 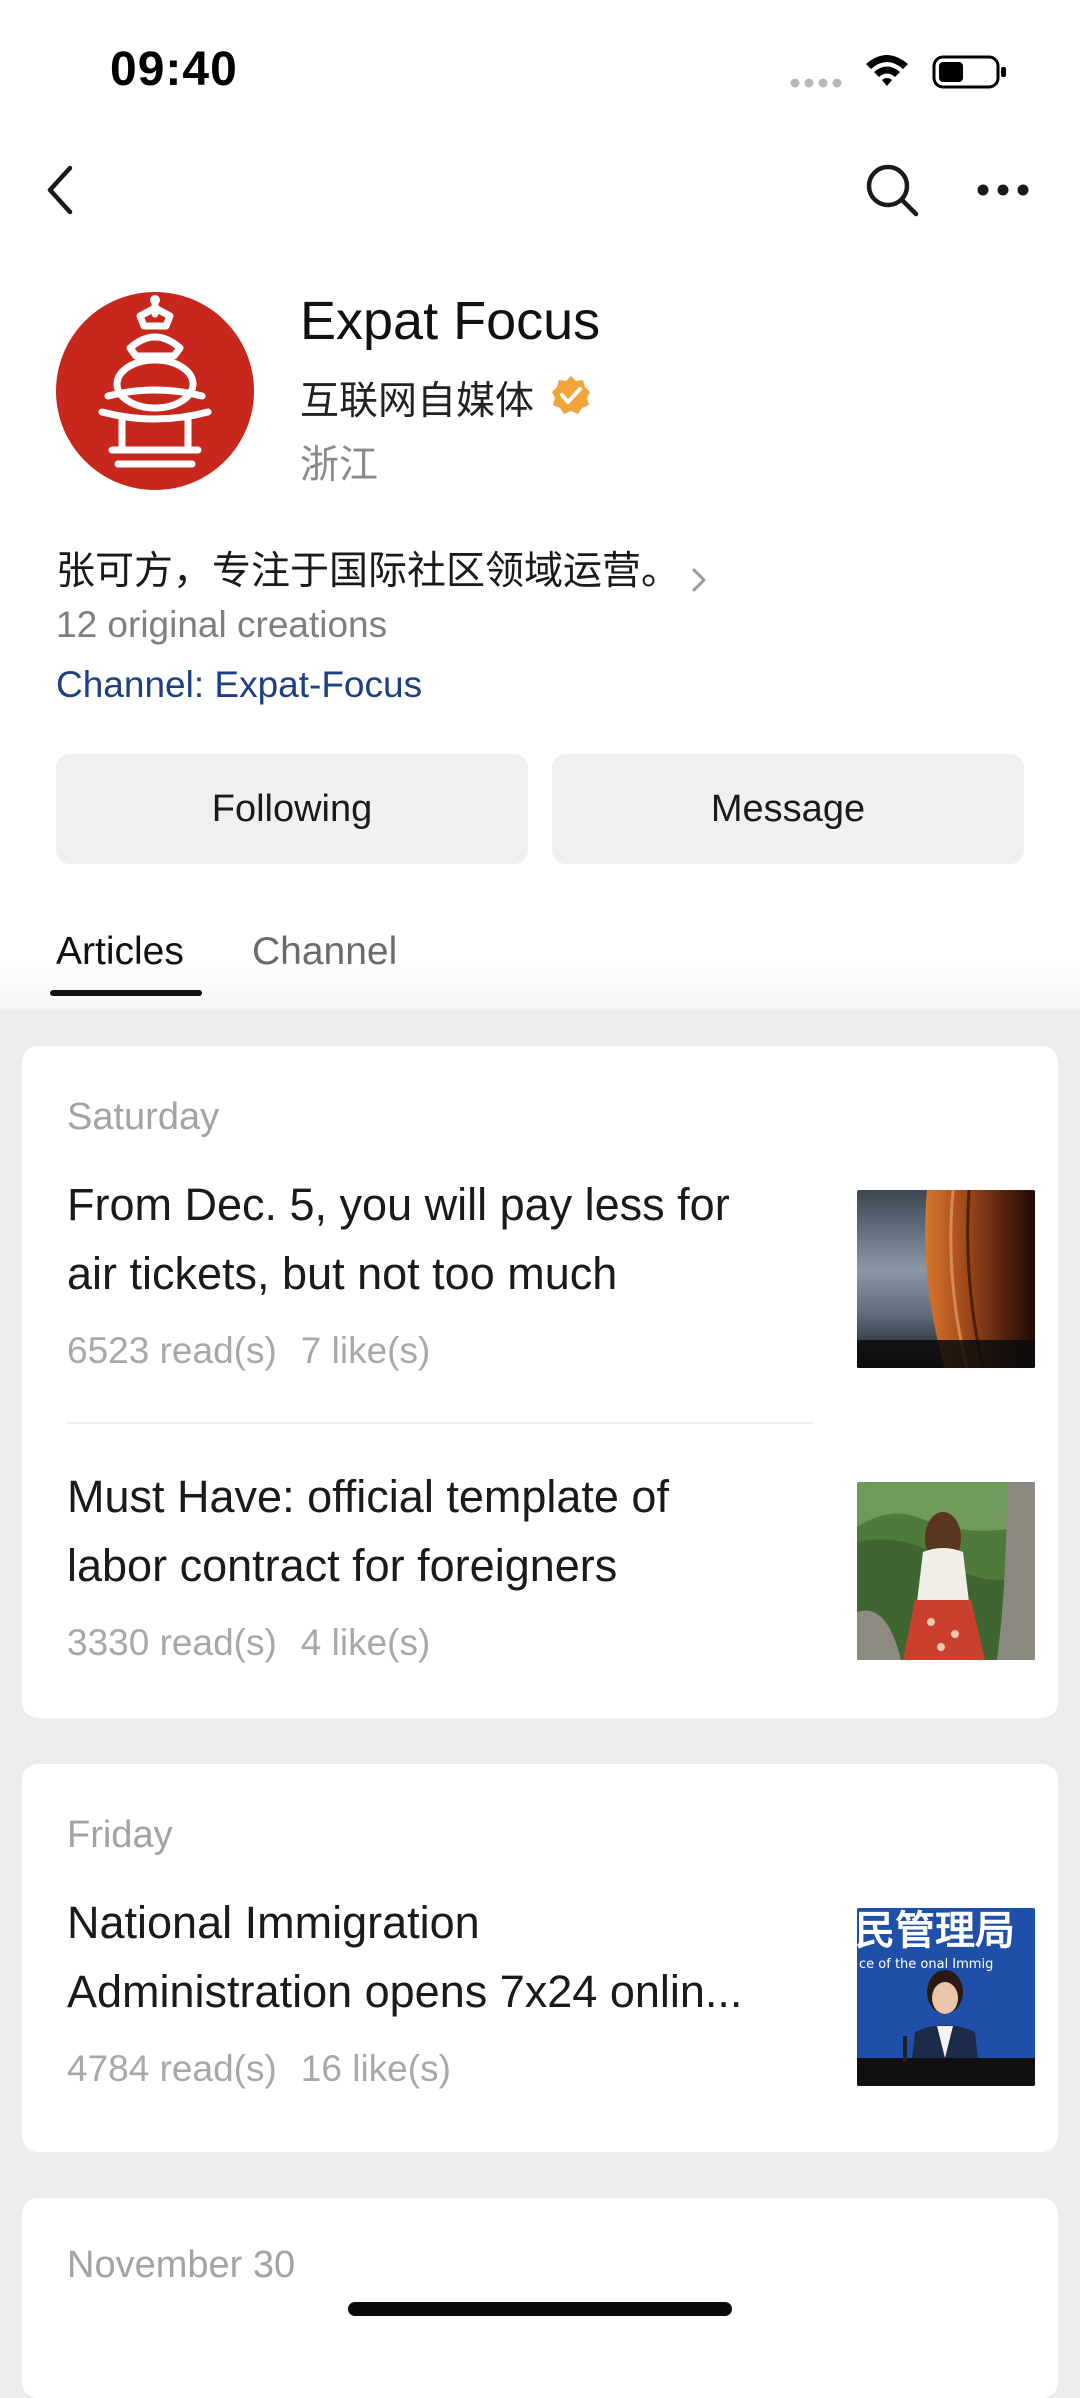 I want to click on status-bar: 09:40, so click(x=540, y=70).